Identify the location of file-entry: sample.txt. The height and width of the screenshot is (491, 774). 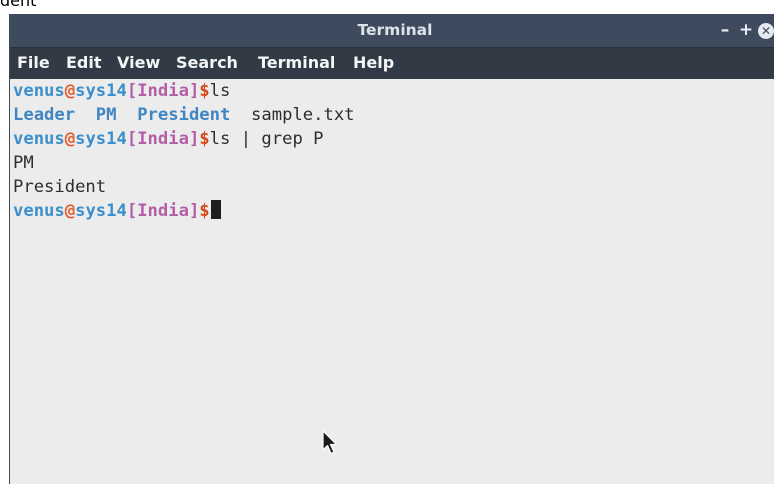
(303, 115).